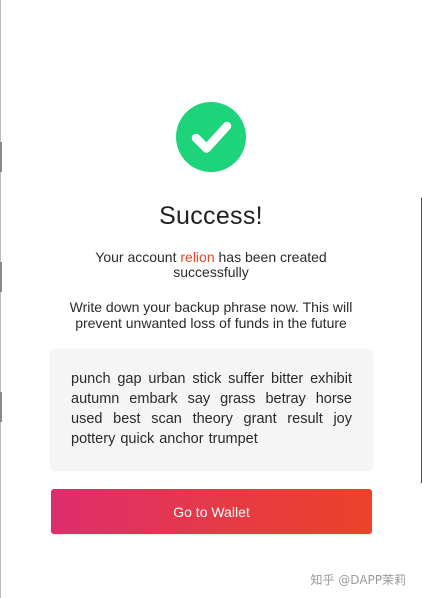 The width and height of the screenshot is (422, 598). Describe the element at coordinates (197, 257) in the screenshot. I see `account-name: relion` at that location.